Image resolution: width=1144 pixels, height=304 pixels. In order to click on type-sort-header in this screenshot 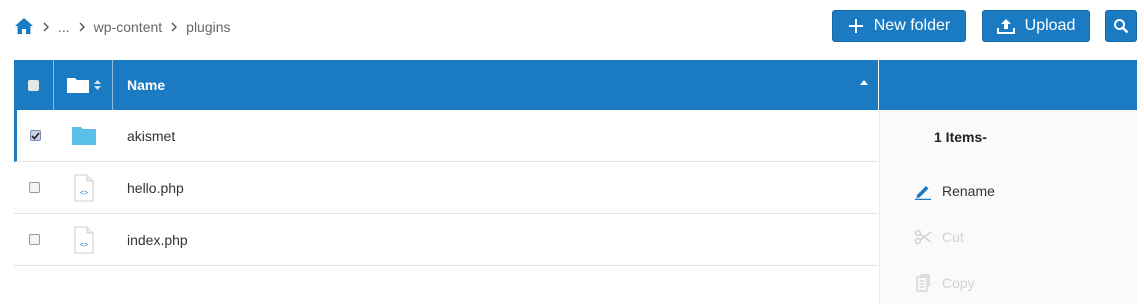, I will do `click(83, 85)`.